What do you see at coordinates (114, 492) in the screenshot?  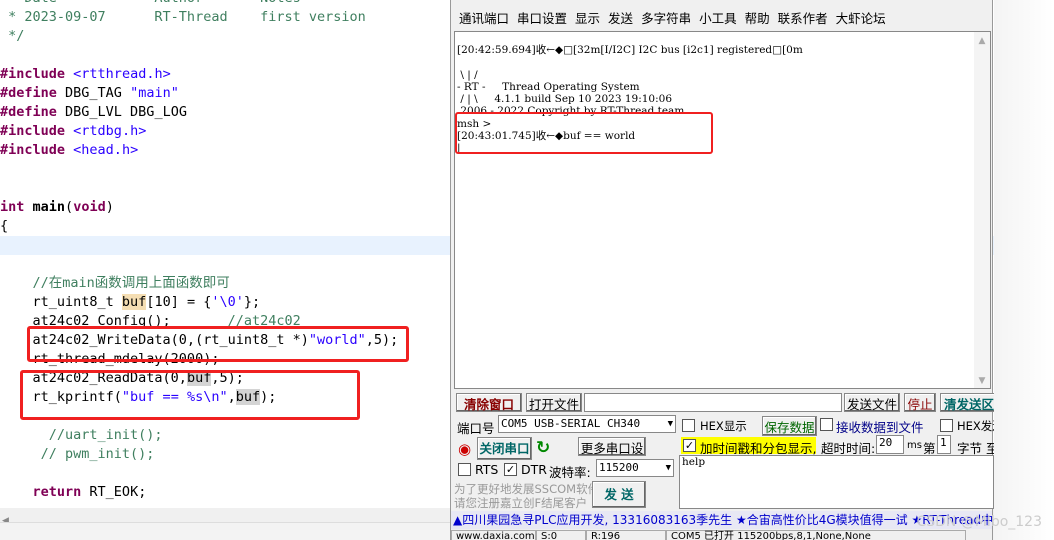 I see `code-token: RT_EOK;` at bounding box center [114, 492].